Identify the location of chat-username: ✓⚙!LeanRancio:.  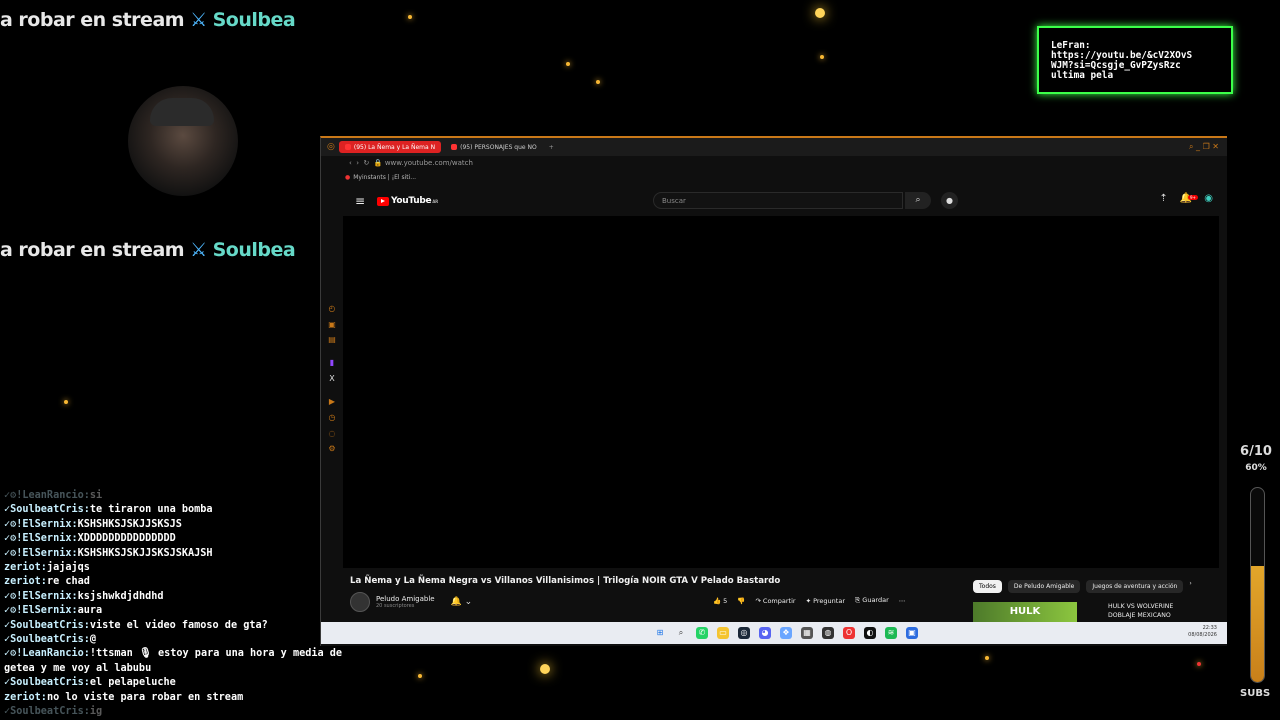
(47, 654).